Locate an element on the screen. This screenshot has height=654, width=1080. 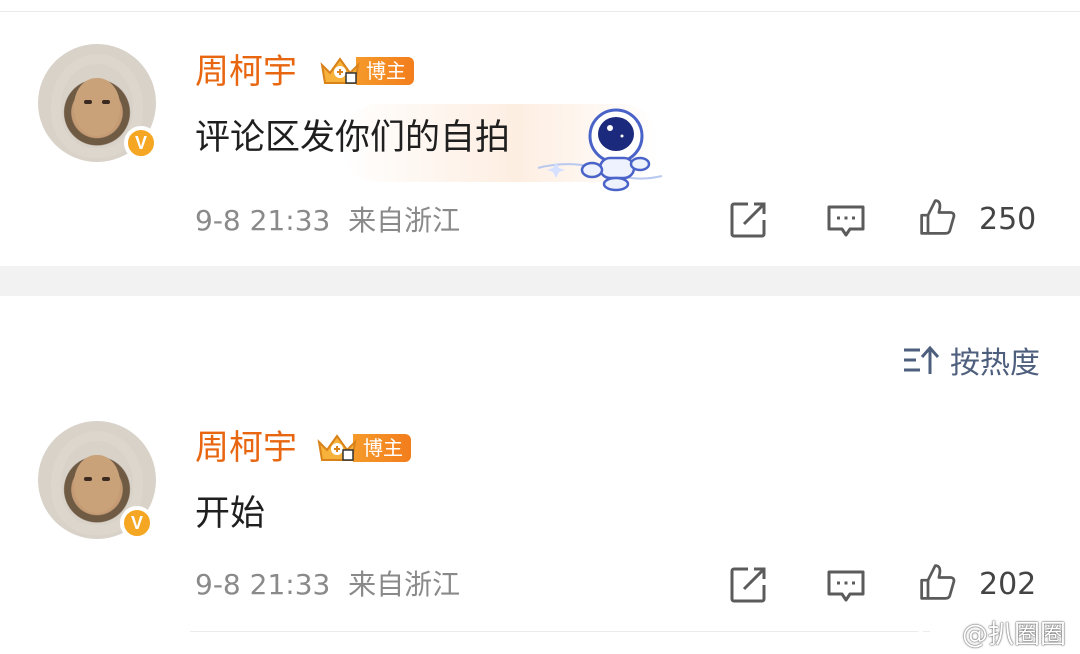
crown-icon is located at coordinates (337, 447).